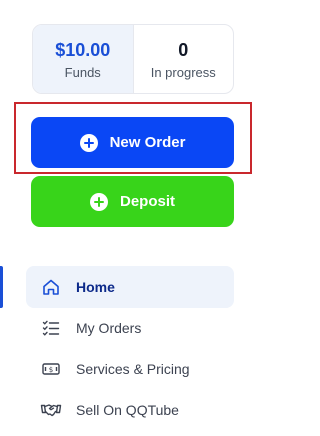 This screenshot has width=320, height=436. Describe the element at coordinates (147, 142) in the screenshot. I see `new-order-label: New Order` at that location.